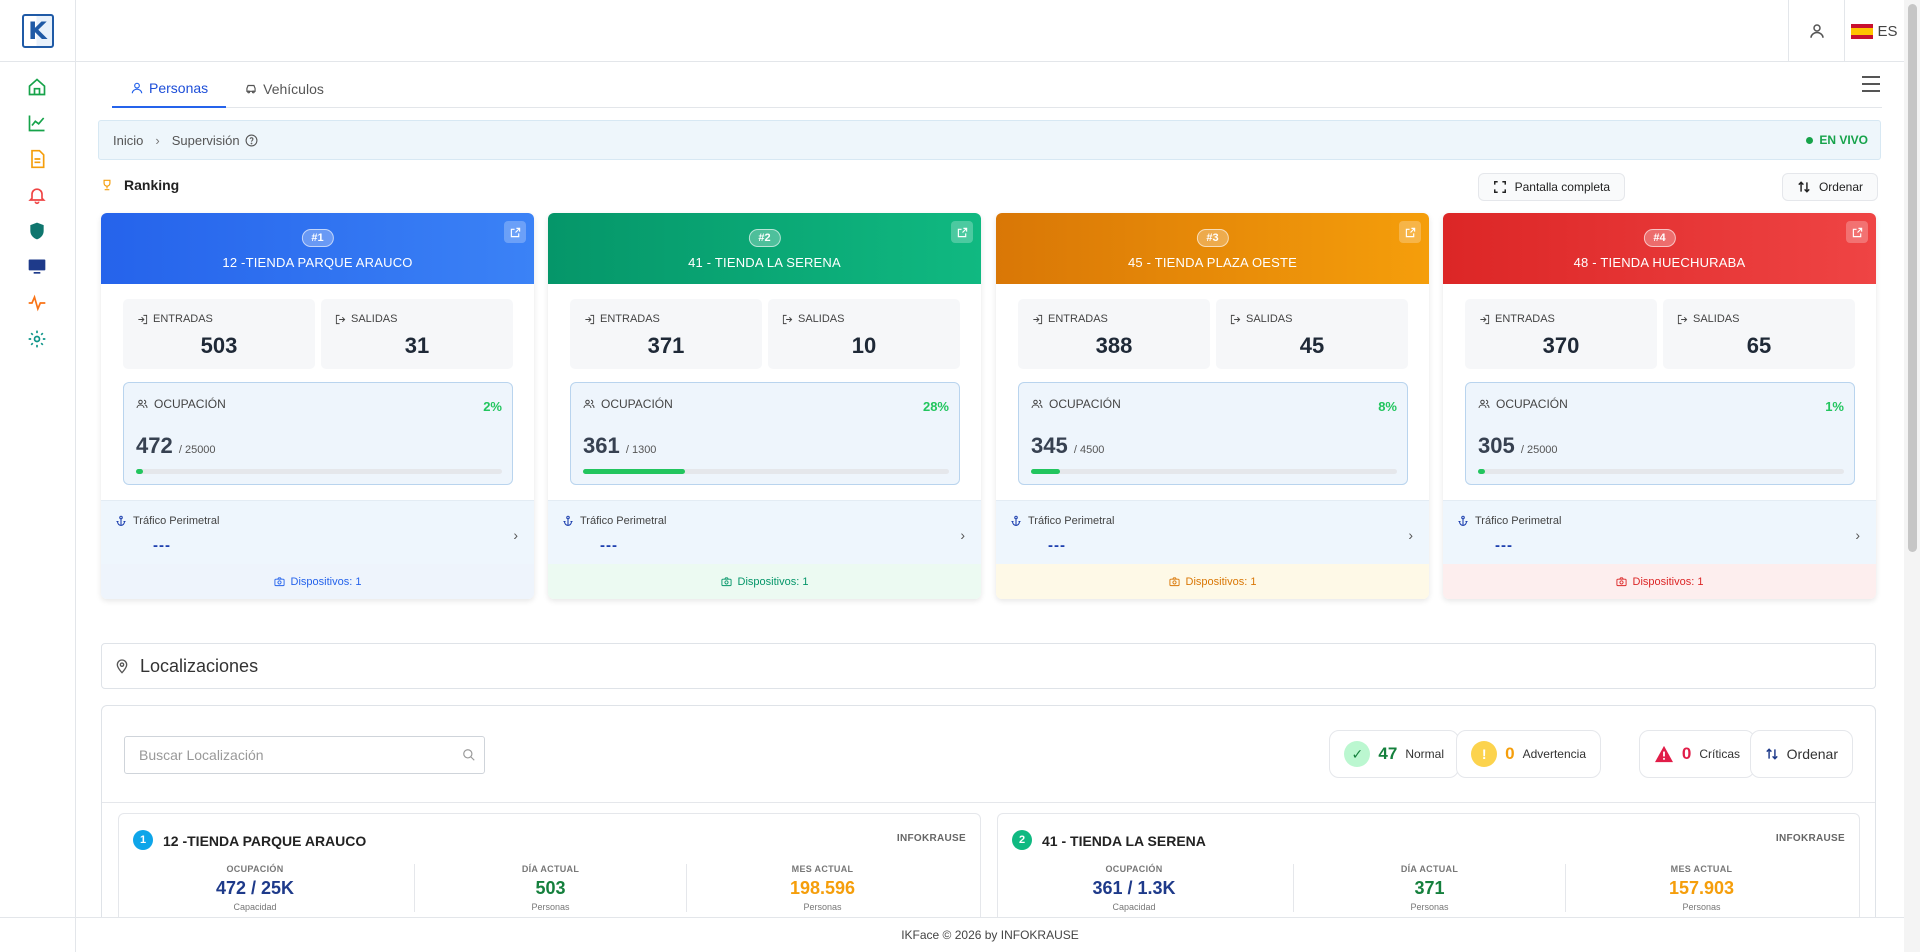 This screenshot has height=952, width=1920. What do you see at coordinates (550, 907) in the screenshot?
I see `metric-sub: Personas` at bounding box center [550, 907].